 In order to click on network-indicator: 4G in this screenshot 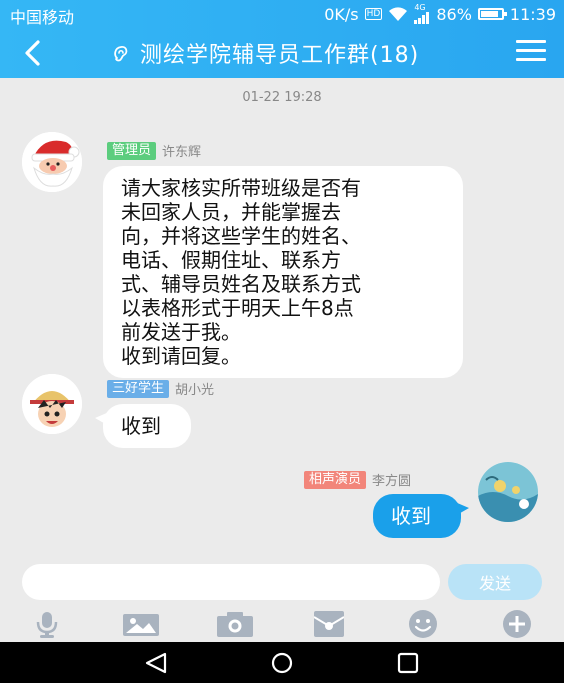, I will do `click(422, 14)`.